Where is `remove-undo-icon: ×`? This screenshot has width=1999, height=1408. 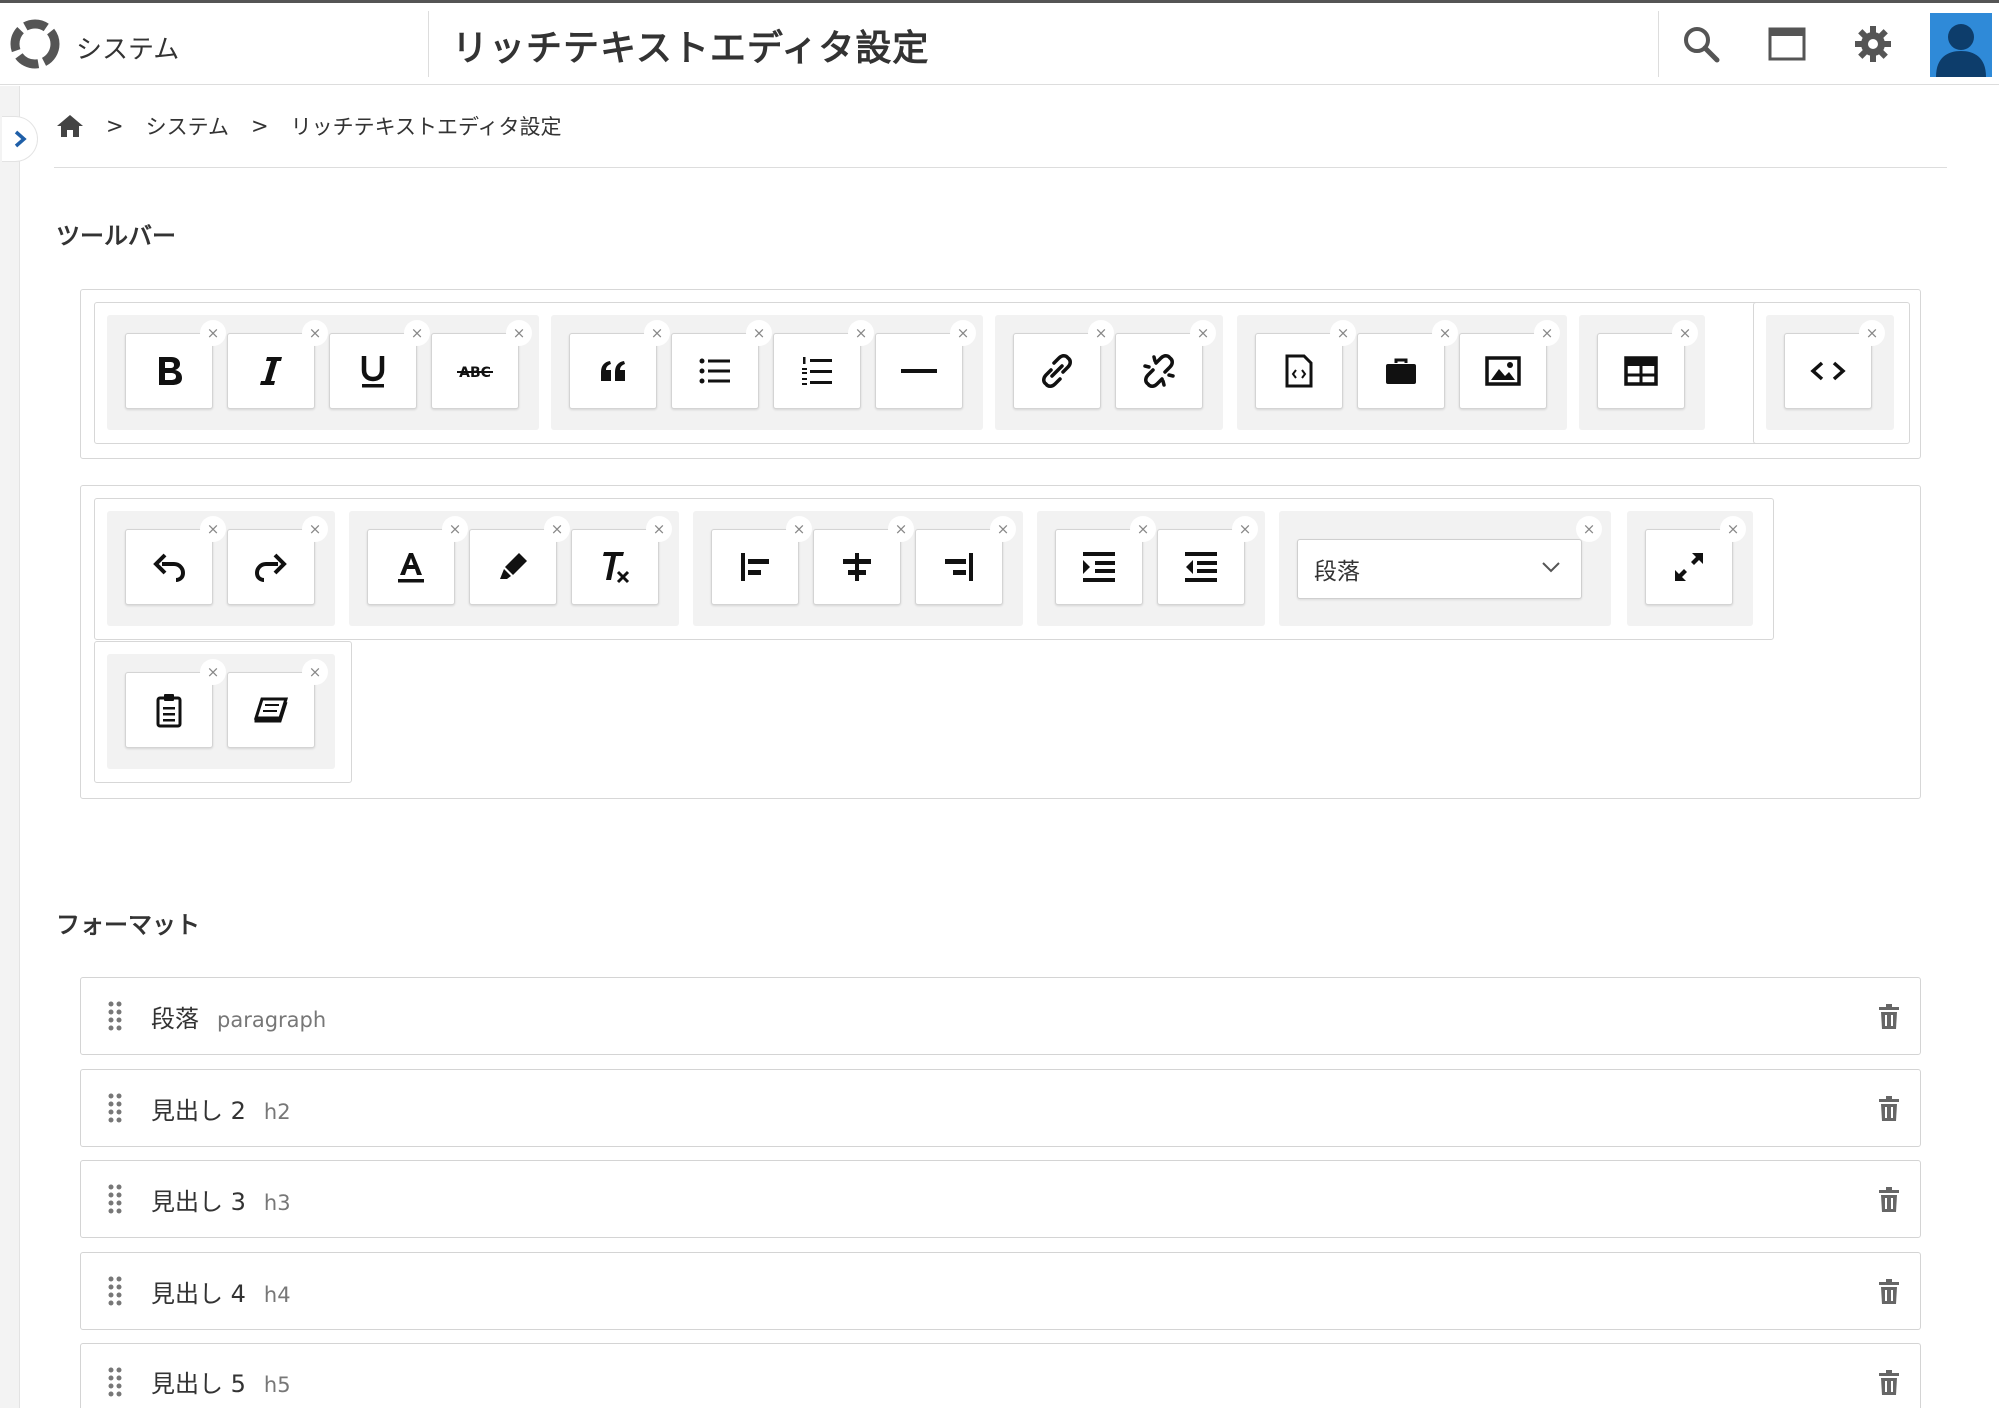 remove-undo-icon: × is located at coordinates (213, 529).